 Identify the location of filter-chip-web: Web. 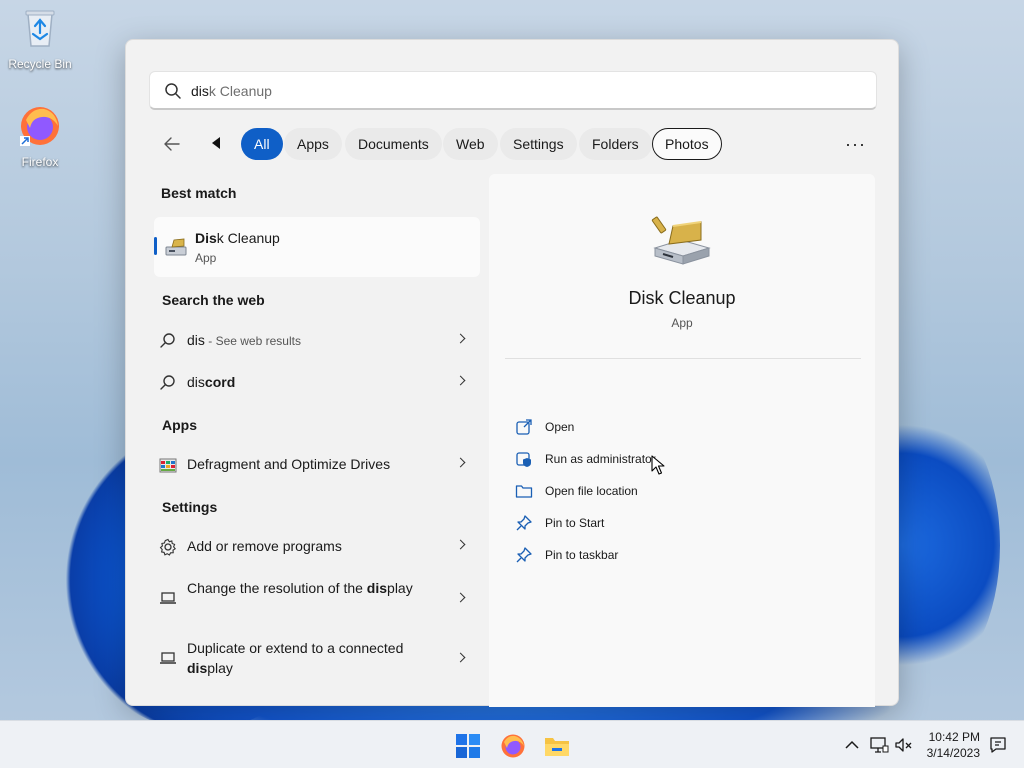
(470, 144).